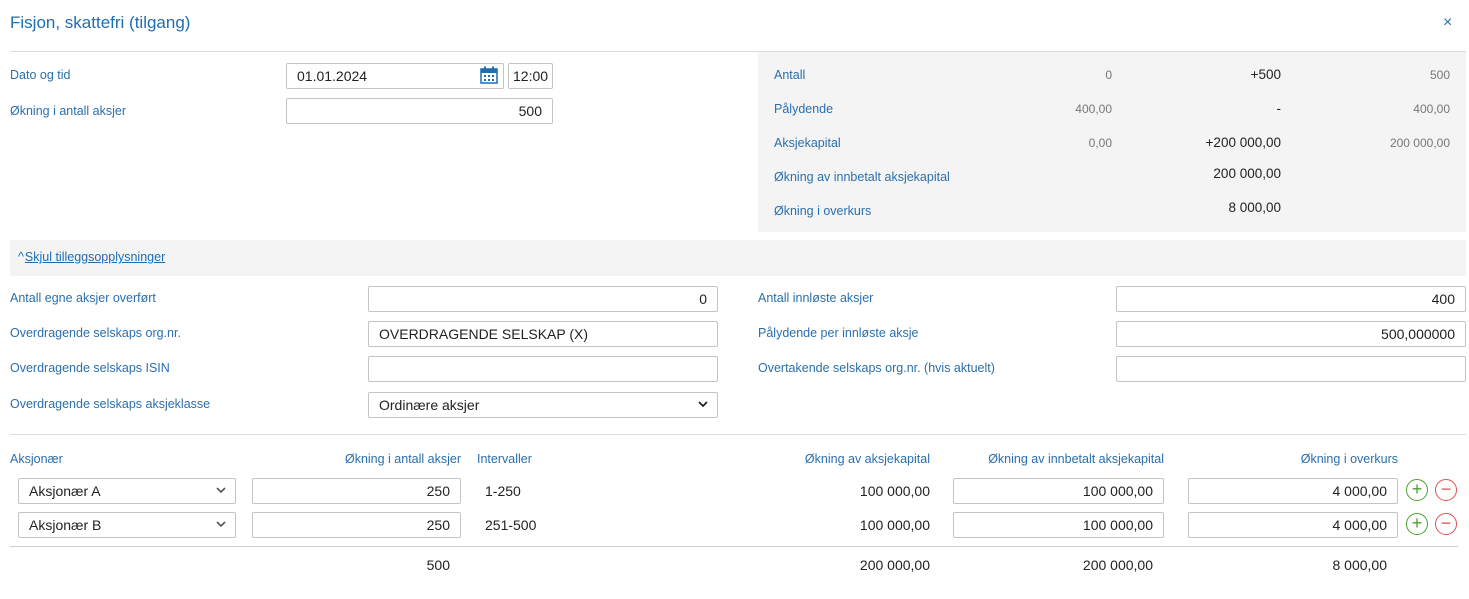 The image size is (1469, 599). What do you see at coordinates (110, 404) in the screenshot?
I see `transferor-class-label: Overdragende selskaps aksjeklasse` at bounding box center [110, 404].